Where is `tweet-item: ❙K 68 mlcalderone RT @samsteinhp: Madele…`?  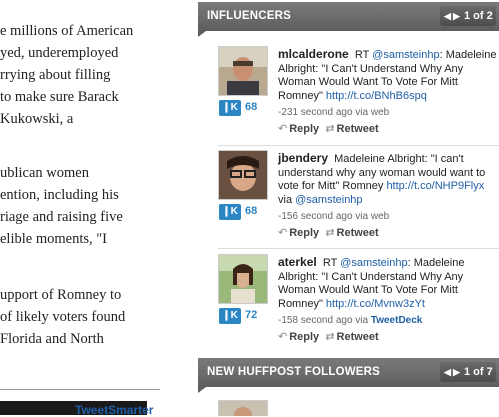 tweet-item: ❙K 68 mlcalderone RT @samsteinhp: Madele… is located at coordinates (358, 92).